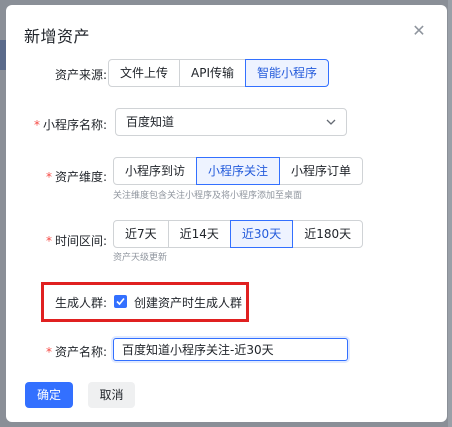 Image resolution: width=452 pixels, height=427 pixels. Describe the element at coordinates (199, 234) in the screenshot. I see `time-option-14d: 近14天` at that location.